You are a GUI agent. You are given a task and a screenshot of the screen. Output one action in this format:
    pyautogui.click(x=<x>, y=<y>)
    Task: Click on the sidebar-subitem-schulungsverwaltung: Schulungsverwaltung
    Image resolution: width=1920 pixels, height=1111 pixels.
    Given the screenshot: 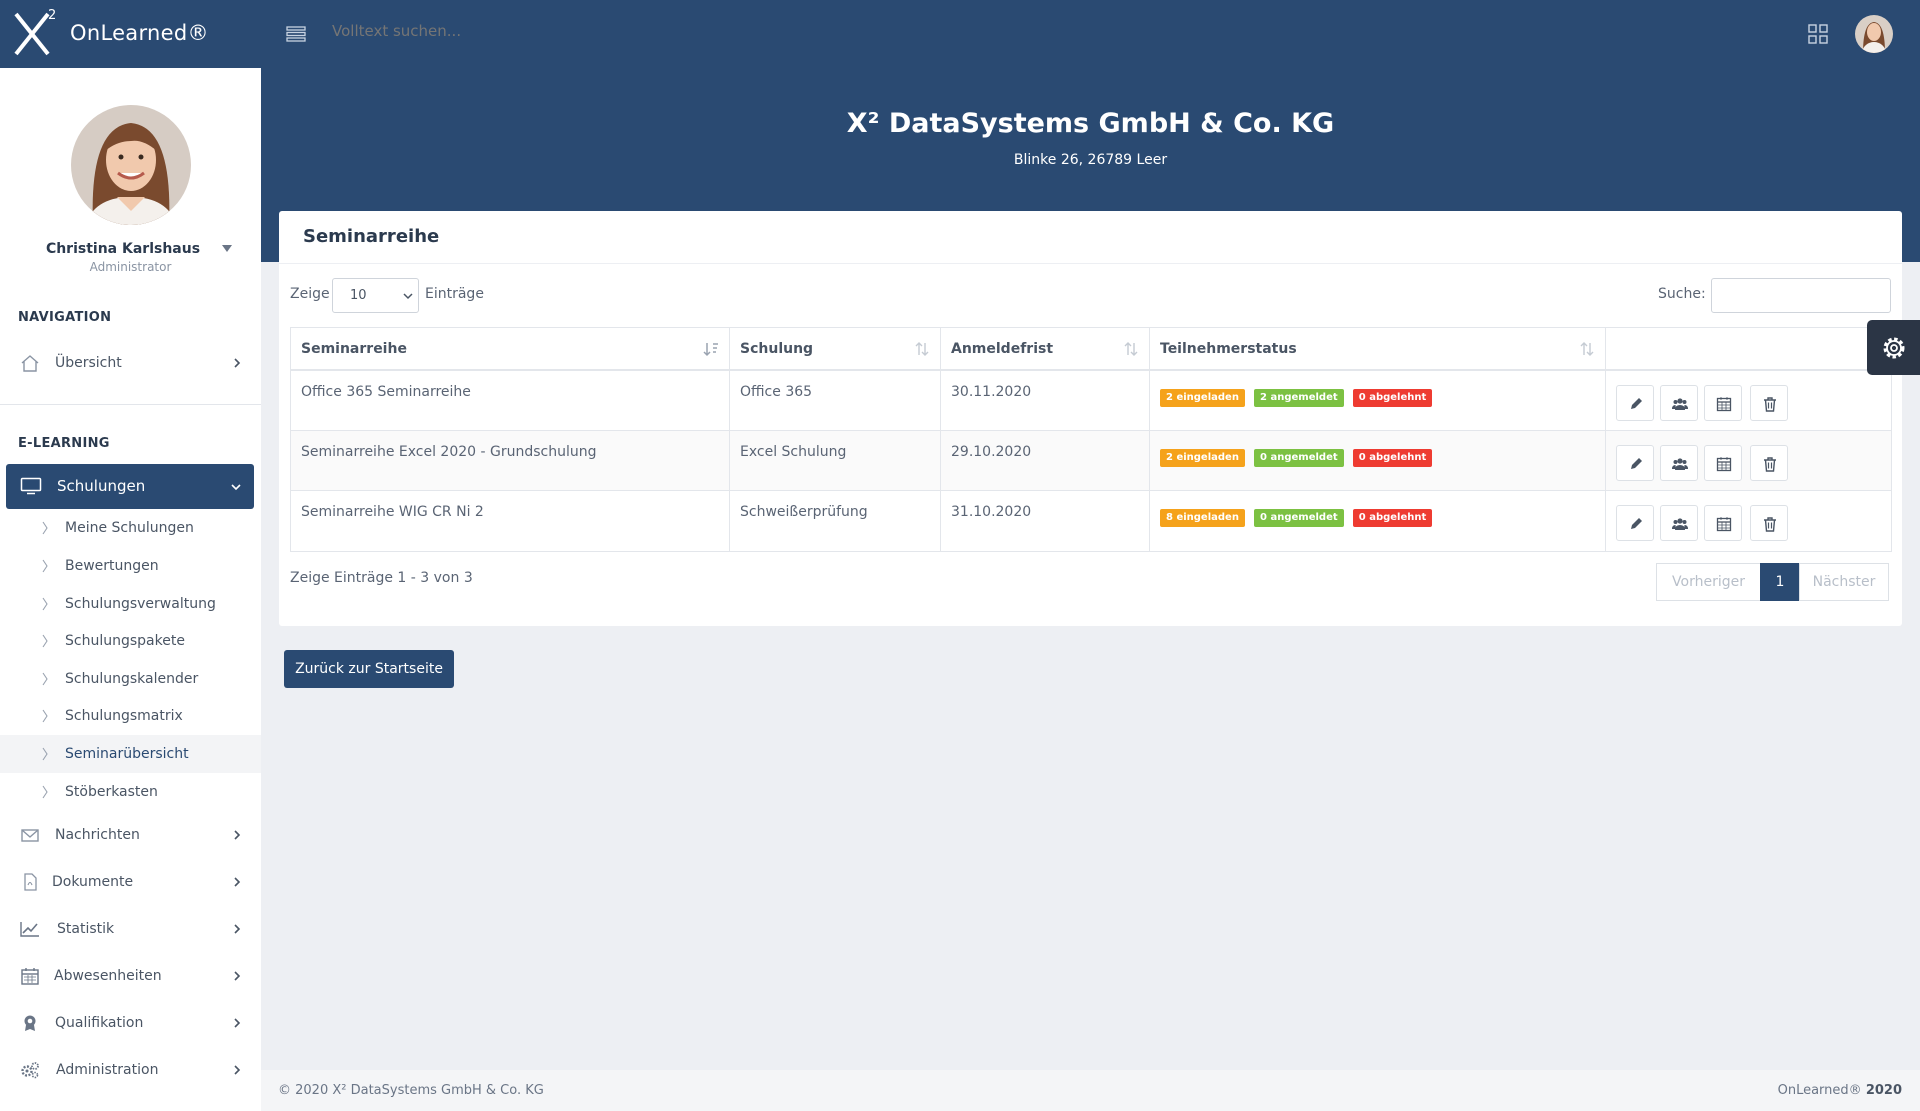 What is the action you would take?
    pyautogui.click(x=130, y=604)
    